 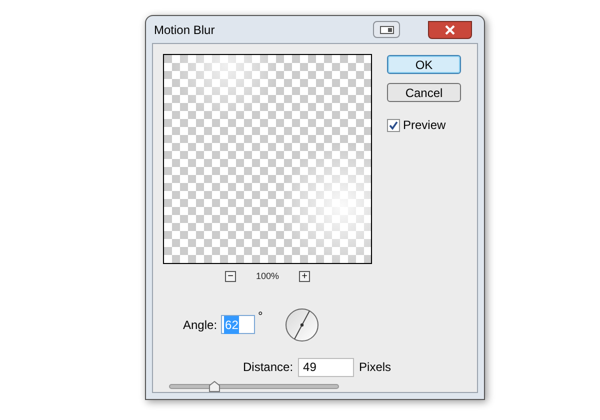 I want to click on angle-label: Angle:, so click(x=200, y=325).